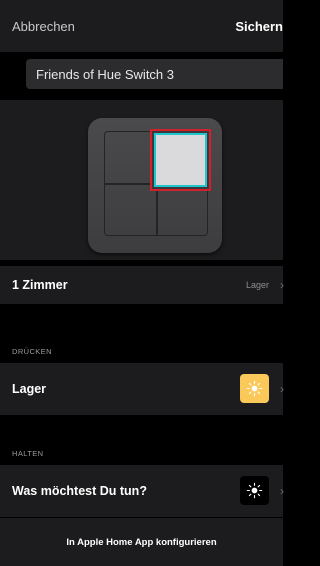  I want to click on hold-action-label: Was möchtest Du tun?, so click(79, 491).